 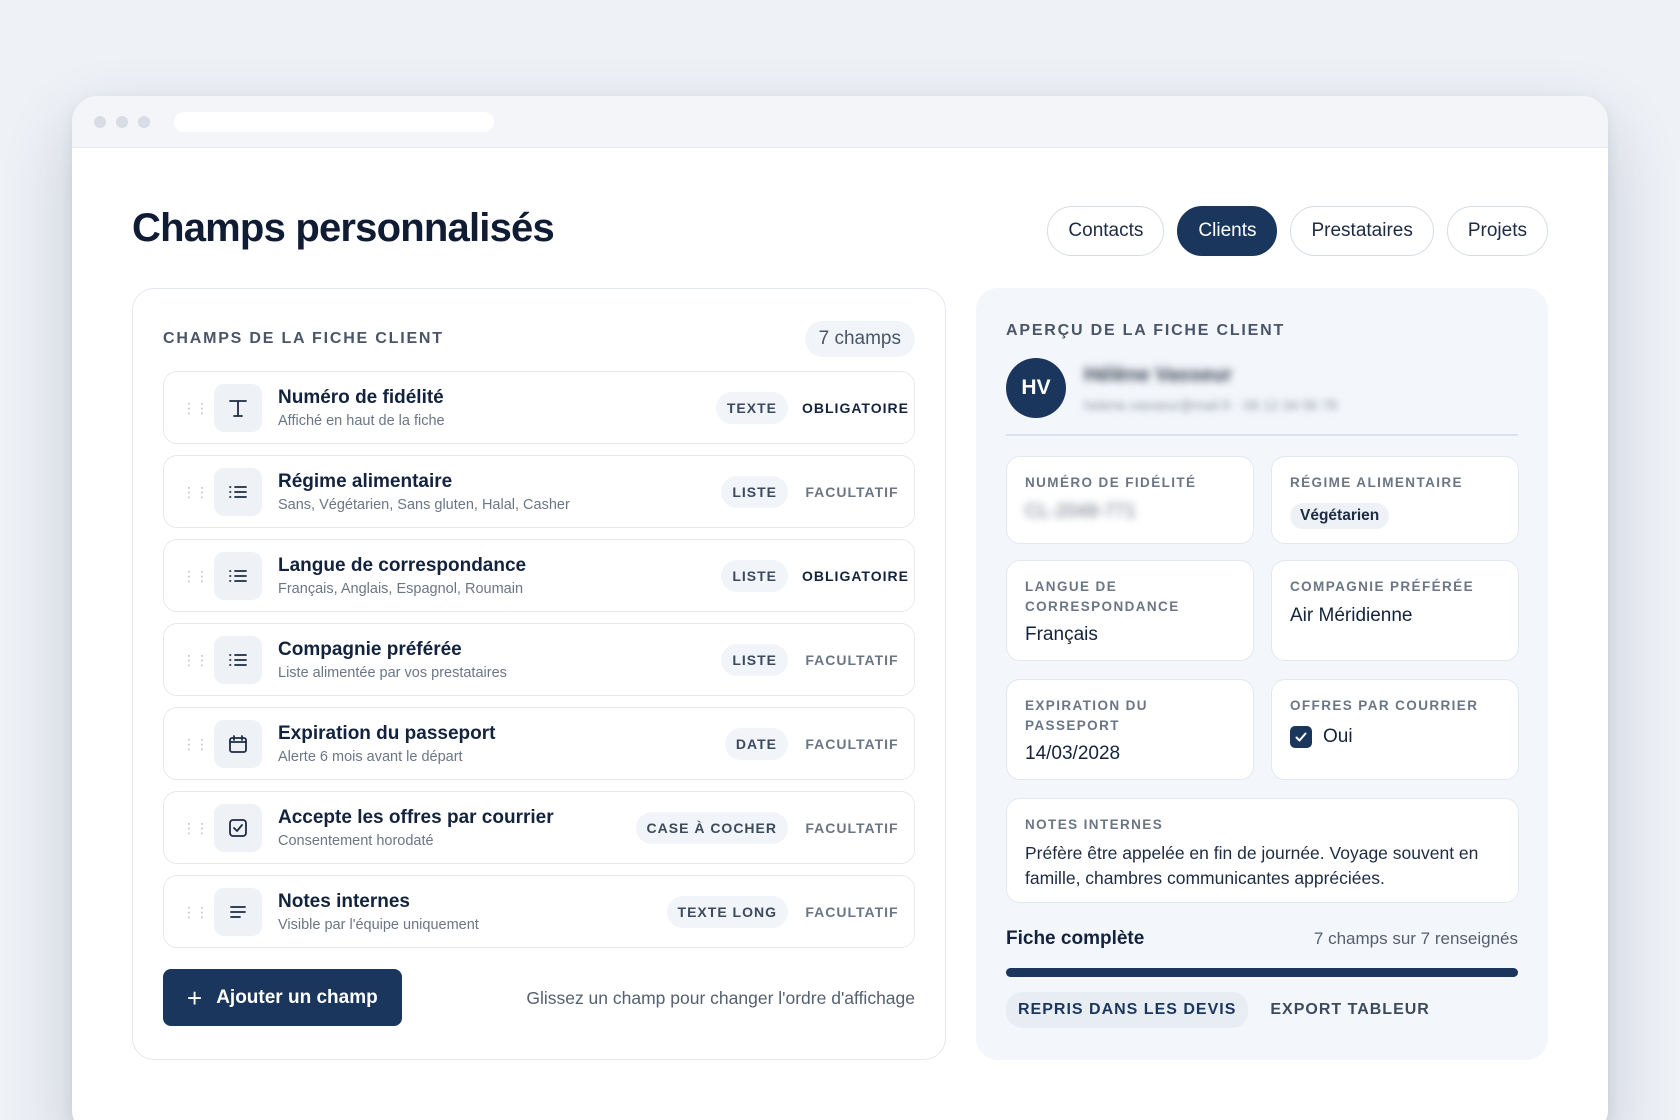 What do you see at coordinates (1211, 404) in the screenshot?
I see `client-contact: helene.vasseur@mail.fr · 06 12 34 56 78` at bounding box center [1211, 404].